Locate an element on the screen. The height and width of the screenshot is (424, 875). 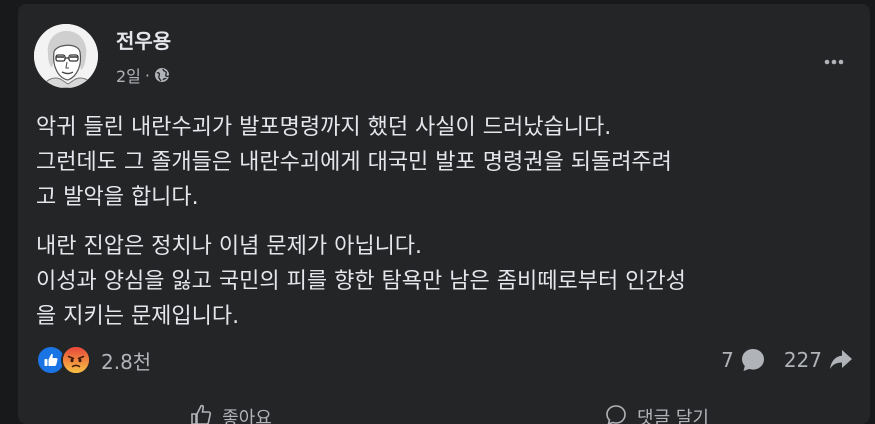
share-icon is located at coordinates (841, 359).